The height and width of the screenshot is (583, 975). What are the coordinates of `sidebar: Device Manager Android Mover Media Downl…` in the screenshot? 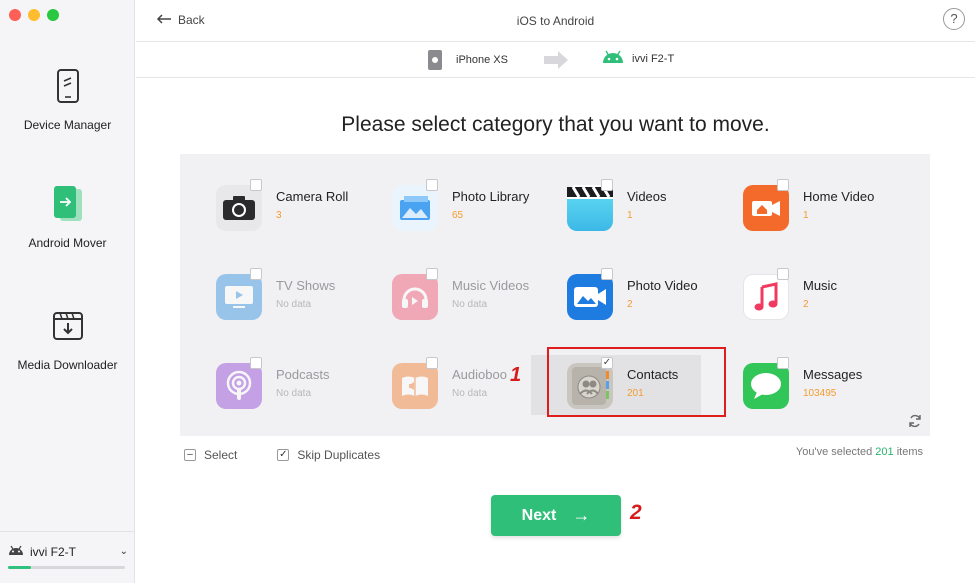 It's located at (67, 291).